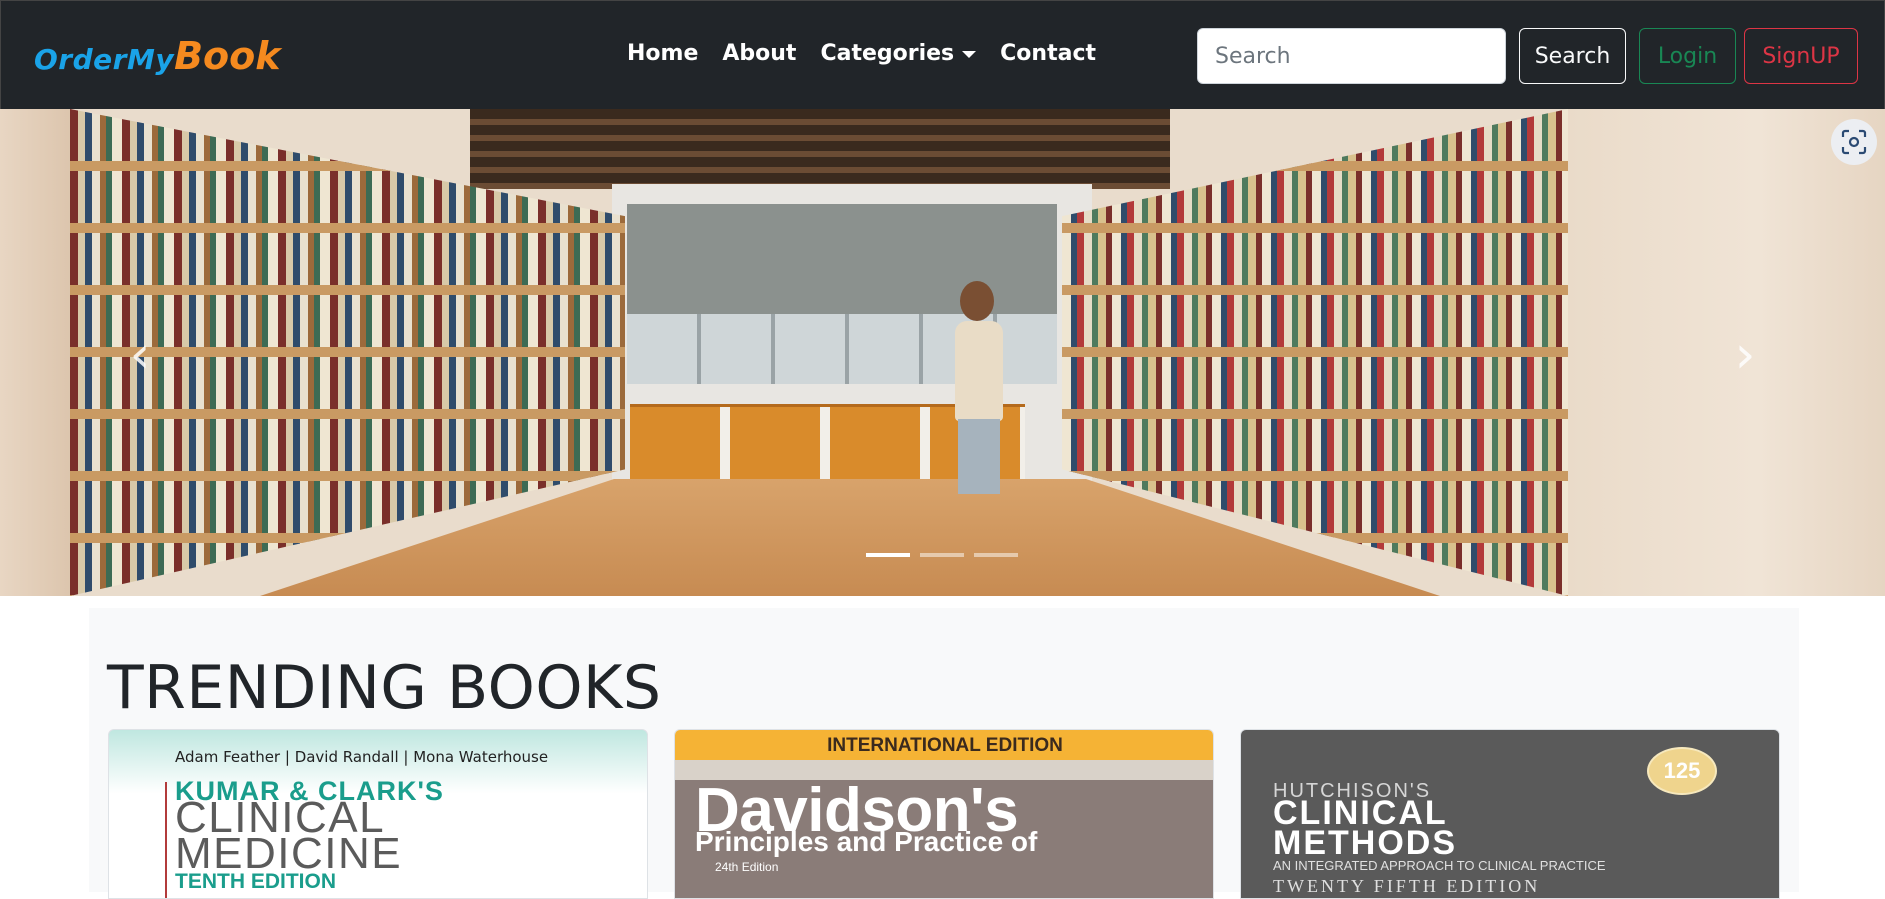 This screenshot has width=1885, height=899. Describe the element at coordinates (1407, 886) in the screenshot. I see `book-edition: TWENTY FIFTH EDITION` at that location.